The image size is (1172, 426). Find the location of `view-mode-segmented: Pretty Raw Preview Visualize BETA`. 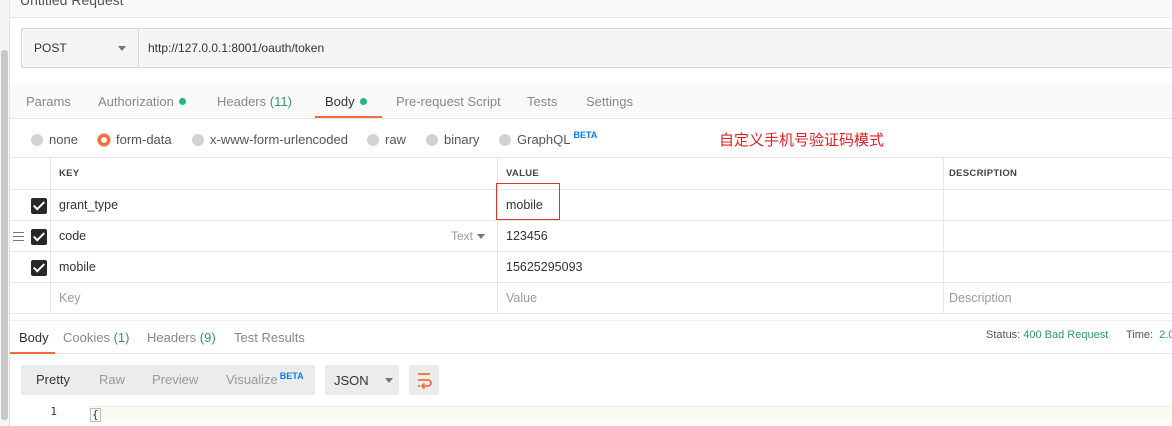

view-mode-segmented: Pretty Raw Preview Visualize BETA is located at coordinates (168, 380).